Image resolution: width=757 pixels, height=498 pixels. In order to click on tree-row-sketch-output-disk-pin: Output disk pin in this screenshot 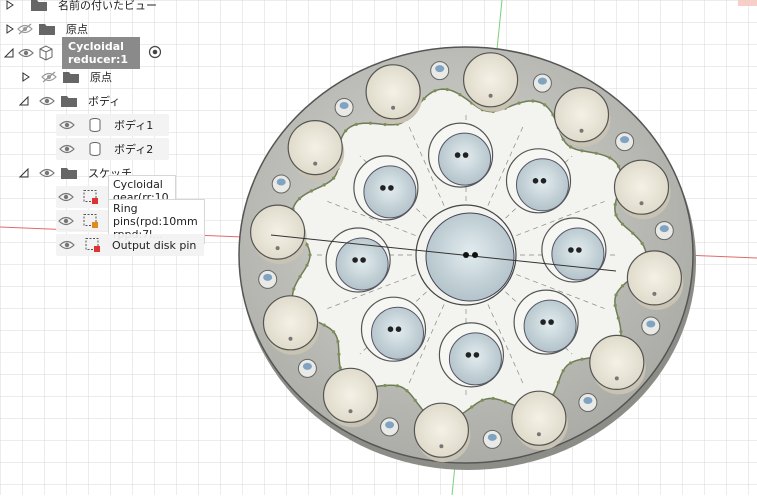, I will do `click(130, 245)`.